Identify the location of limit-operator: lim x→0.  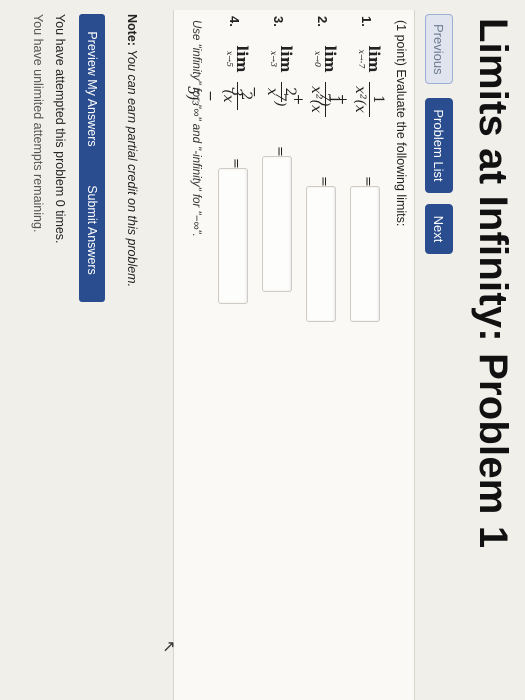
(325, 59).